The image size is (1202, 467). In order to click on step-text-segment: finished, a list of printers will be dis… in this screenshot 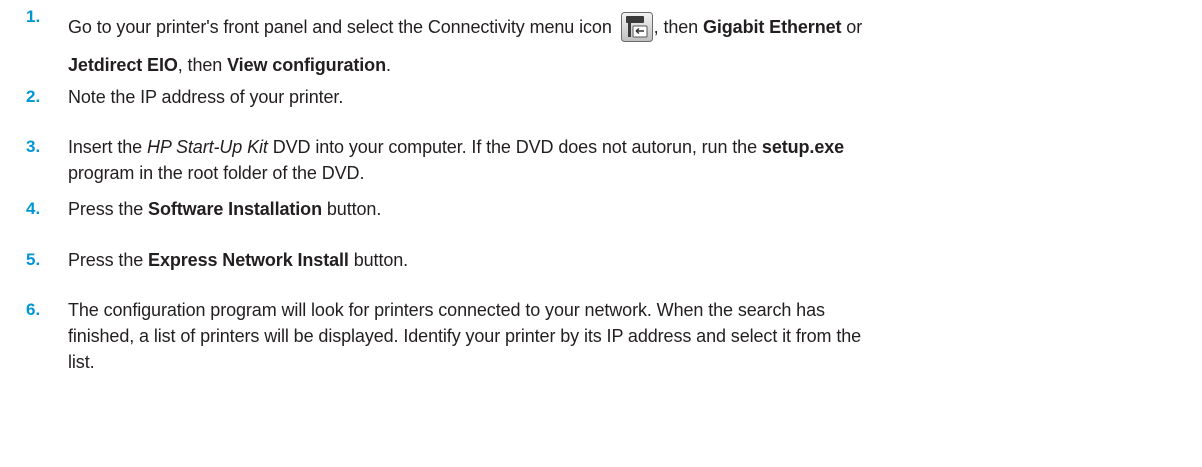, I will do `click(465, 336)`.